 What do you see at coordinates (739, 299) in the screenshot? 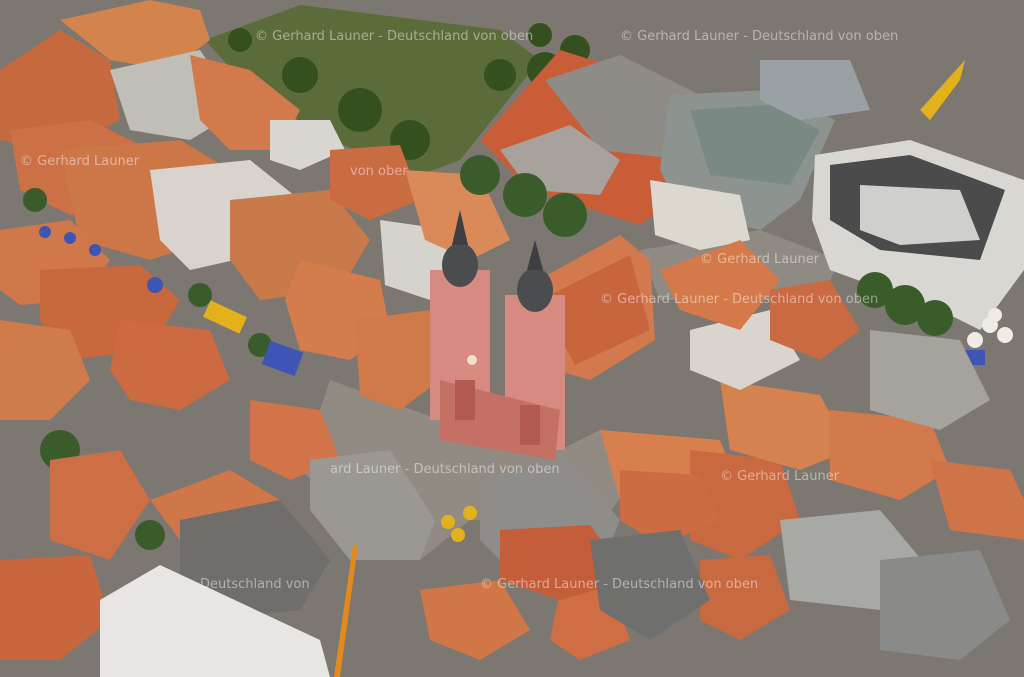
I see `watermark-6: © Gerhard Launer - Deutschland von oben` at bounding box center [739, 299].